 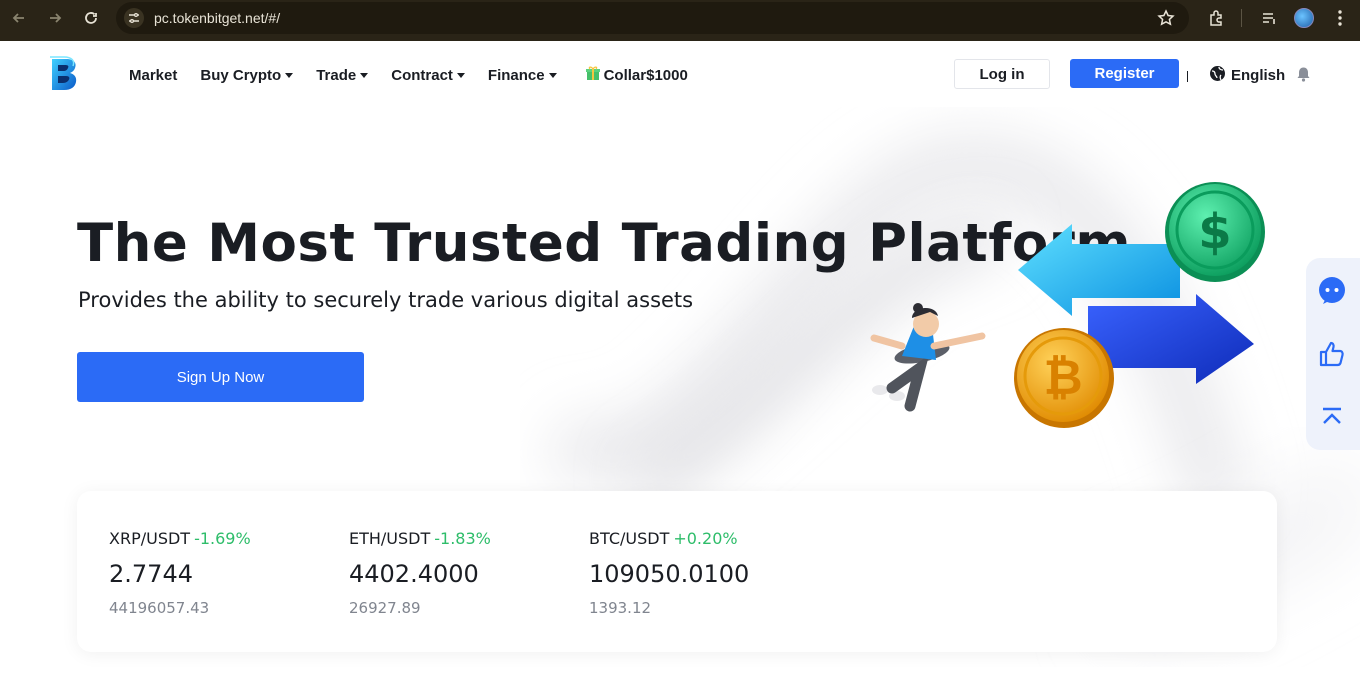 I want to click on ticker-pair: BTC/USDT +0.20%, so click(x=663, y=538).